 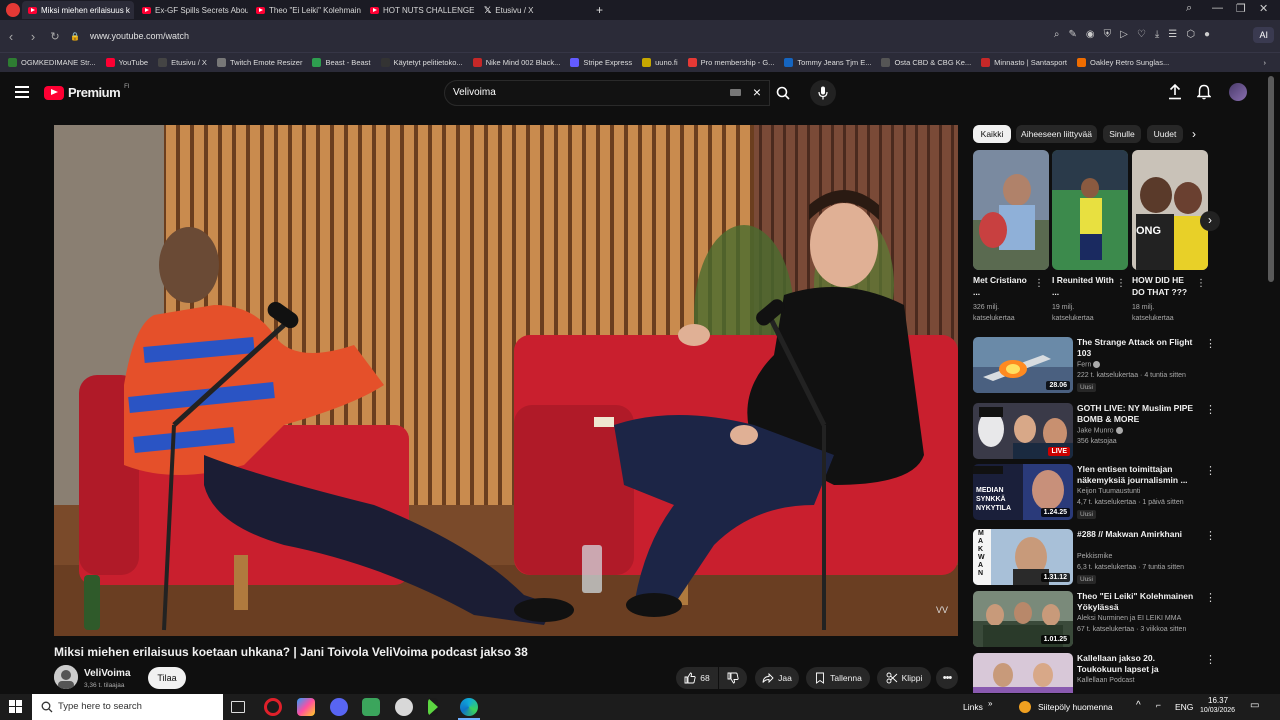 What do you see at coordinates (474, 92) in the screenshot?
I see `search-input: Velivoima` at bounding box center [474, 92].